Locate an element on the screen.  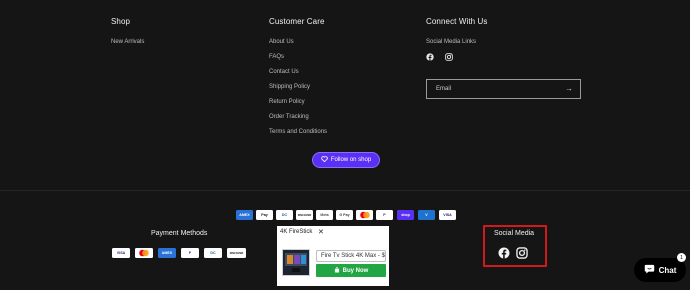
product-variant-select: Fire Tv Stick 4K Max - $39.99 is located at coordinates (351, 256).